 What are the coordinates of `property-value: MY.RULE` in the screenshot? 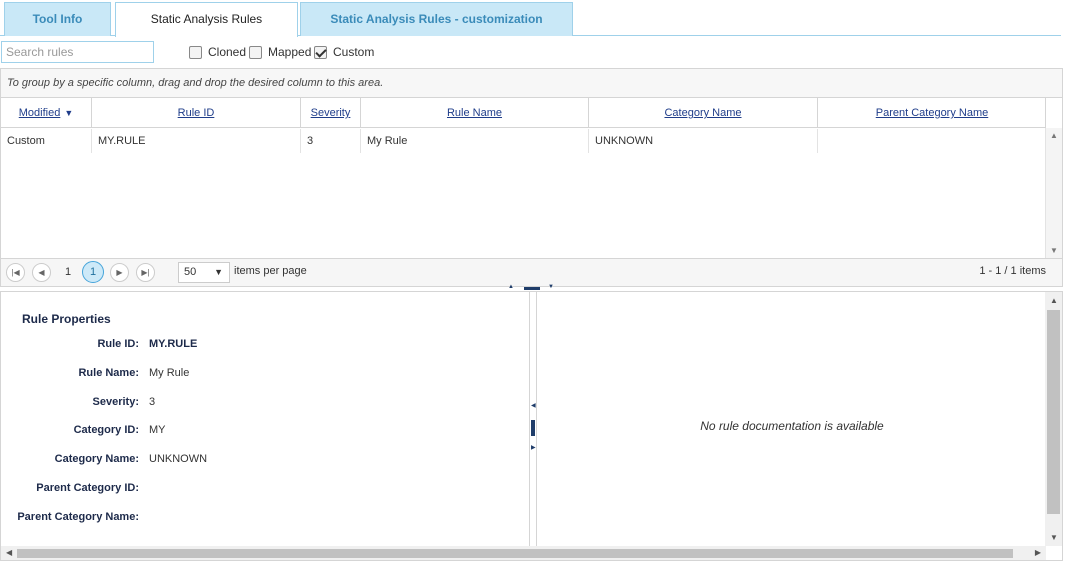 It's located at (173, 344).